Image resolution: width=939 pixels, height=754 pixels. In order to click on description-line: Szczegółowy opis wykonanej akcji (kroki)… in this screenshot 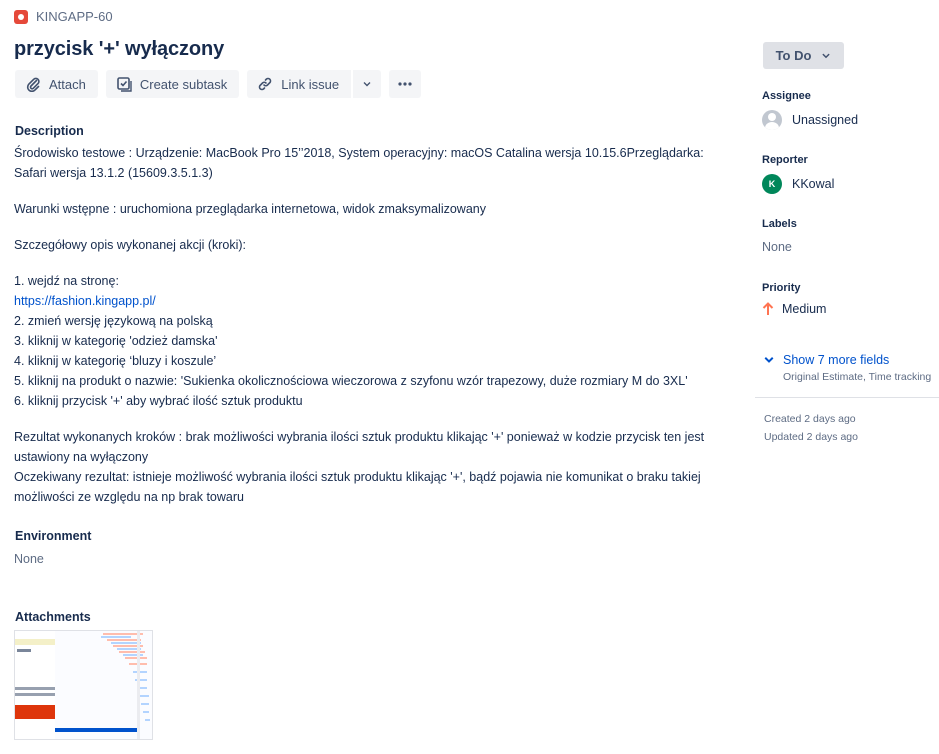, I will do `click(130, 245)`.